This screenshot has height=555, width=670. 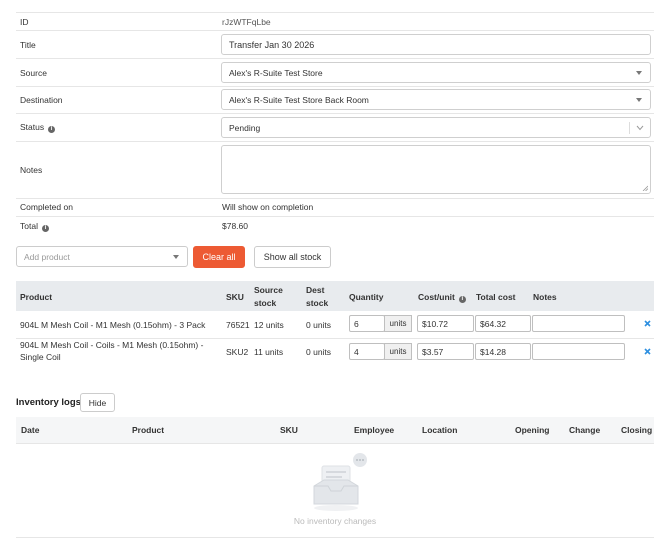 What do you see at coordinates (436, 44) in the screenshot?
I see `title-input: Transfer Jan 30 2026` at bounding box center [436, 44].